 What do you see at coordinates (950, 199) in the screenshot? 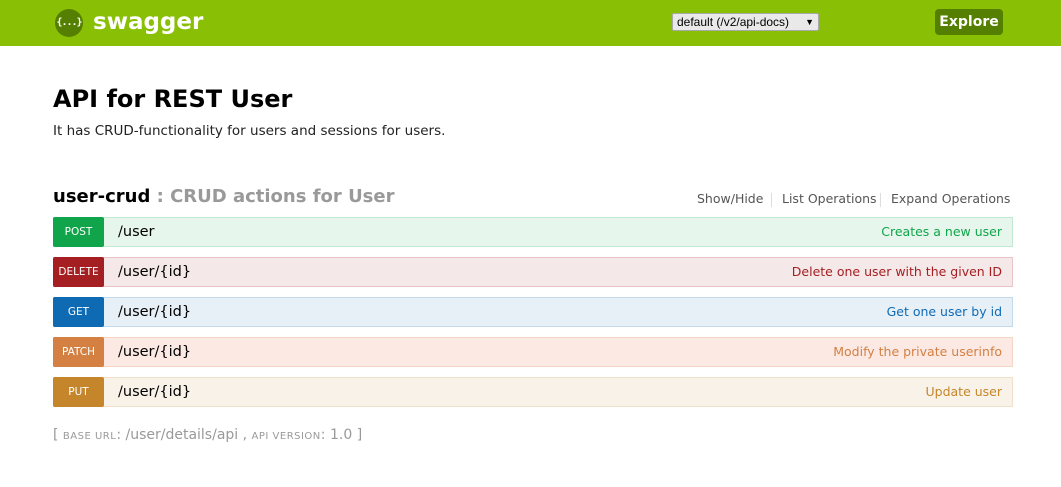
I see `expand-operations-link: Expand Operations` at bounding box center [950, 199].